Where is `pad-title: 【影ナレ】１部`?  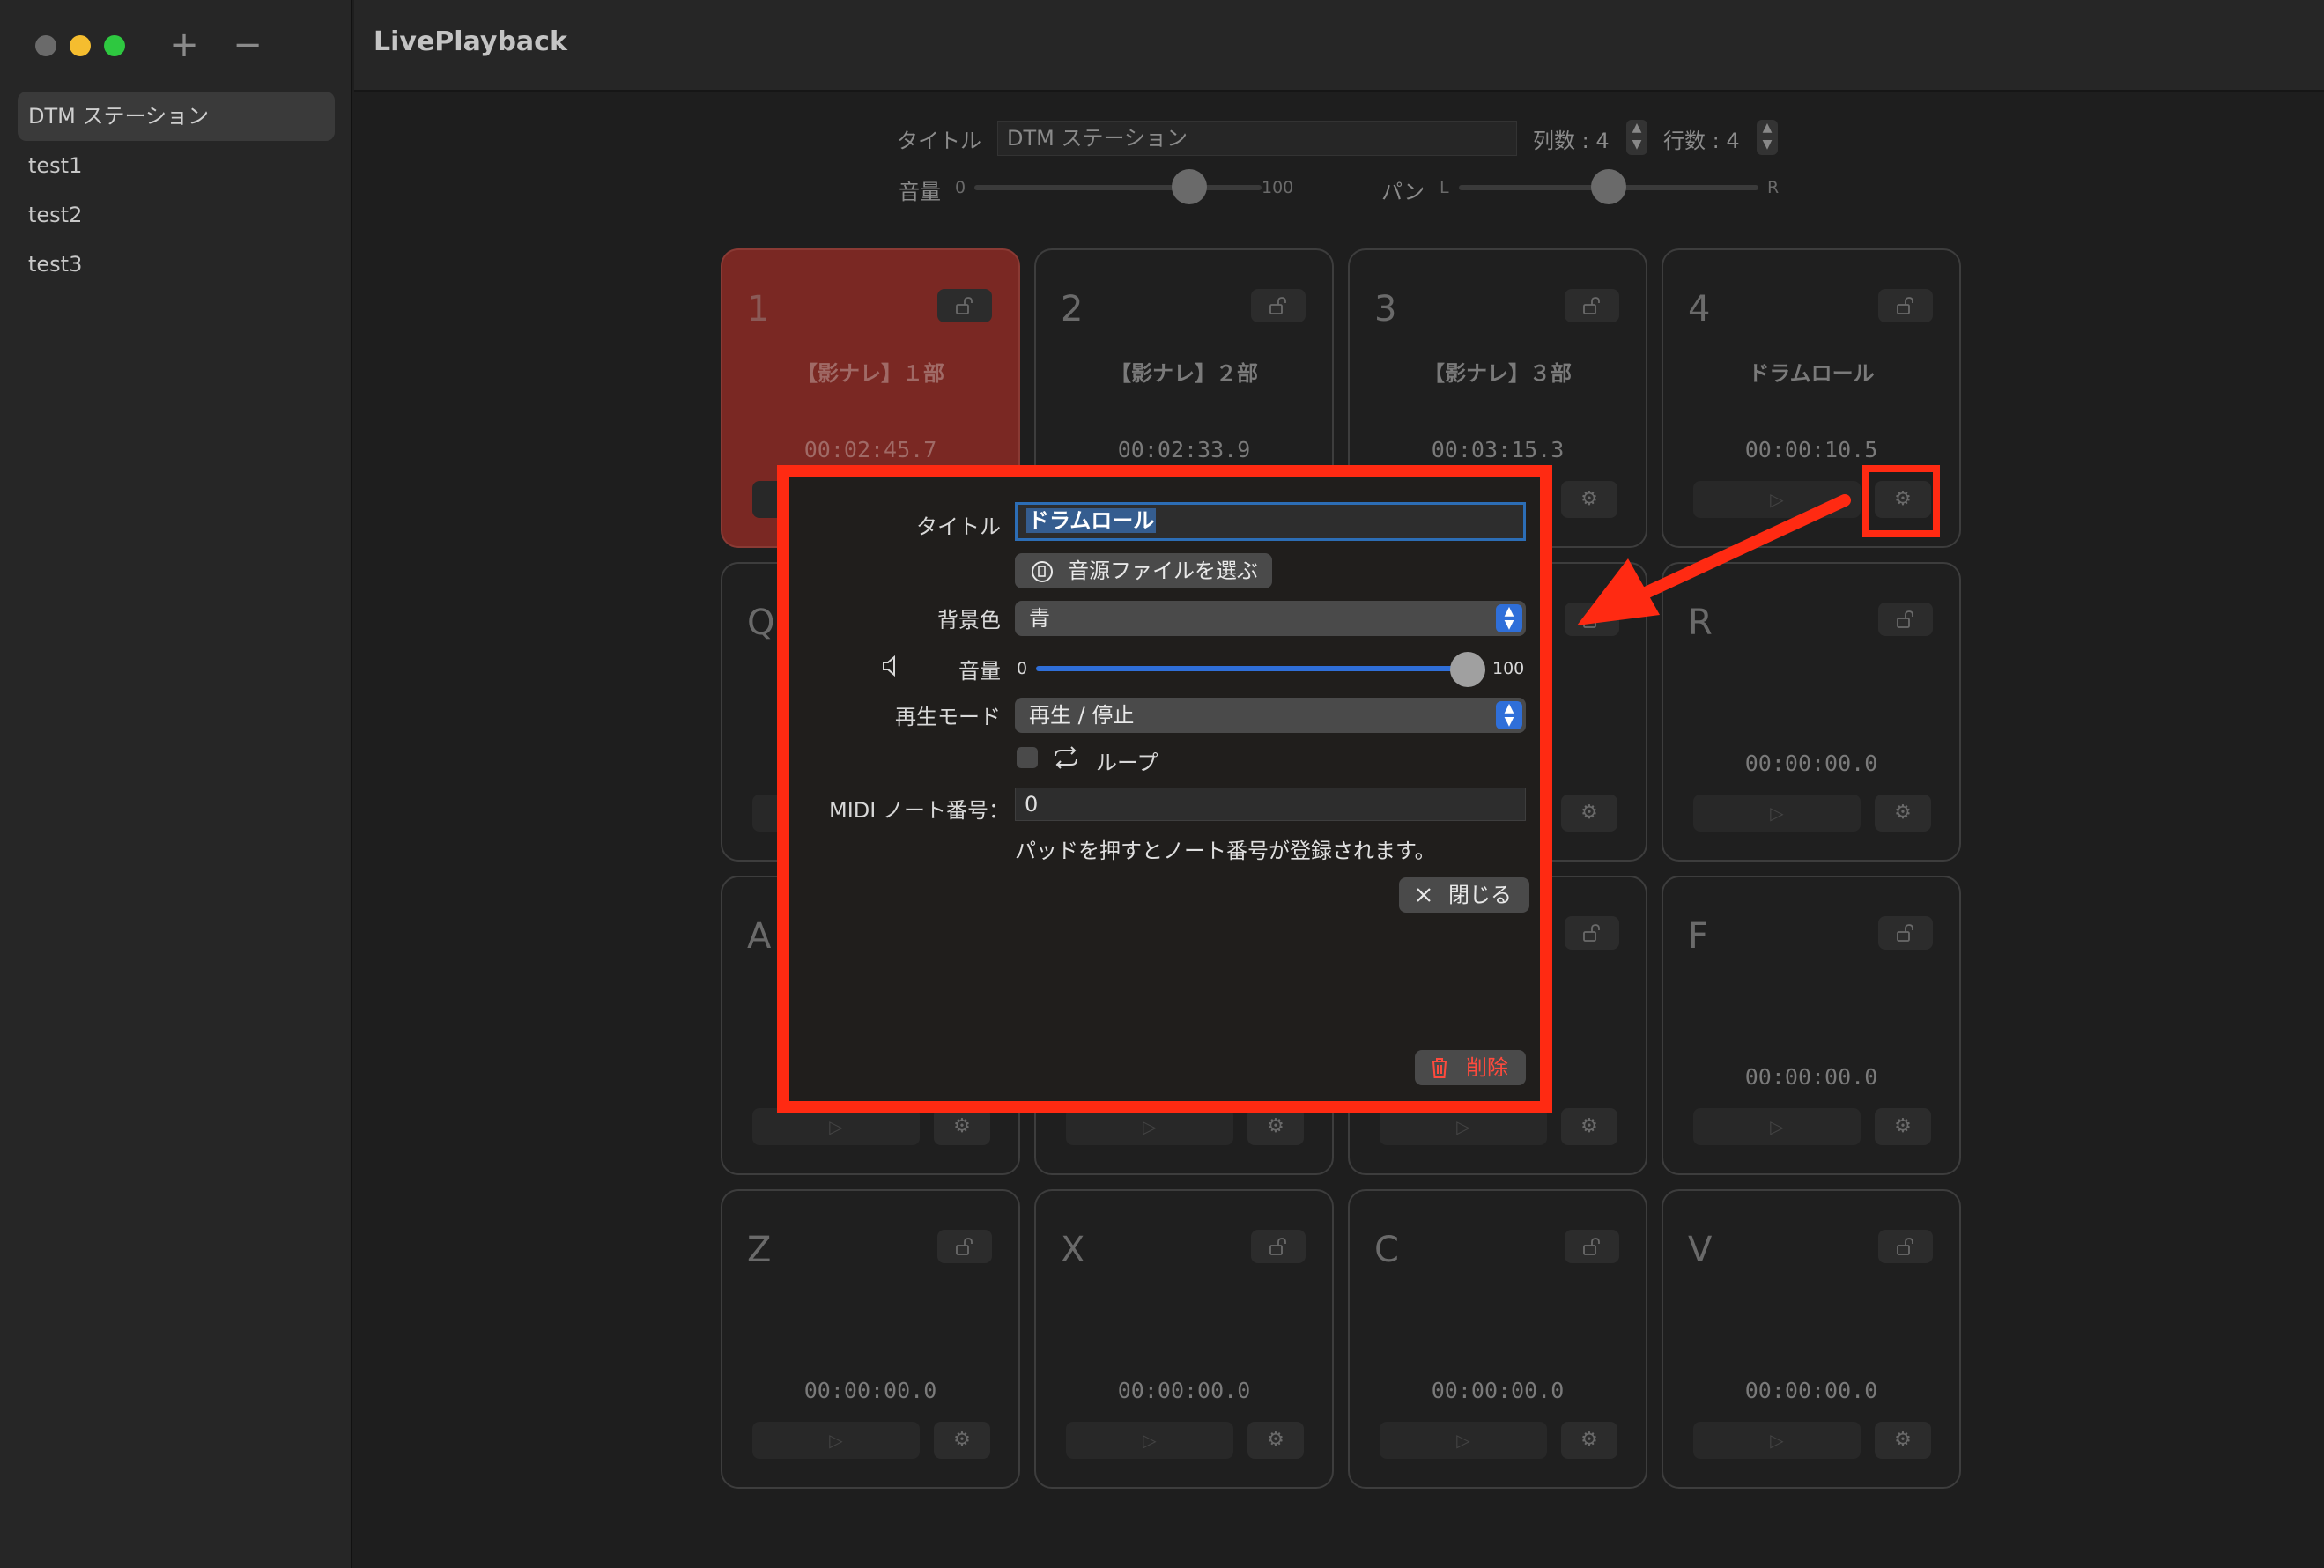
pad-title: 【影ナレ】１部 is located at coordinates (870, 373).